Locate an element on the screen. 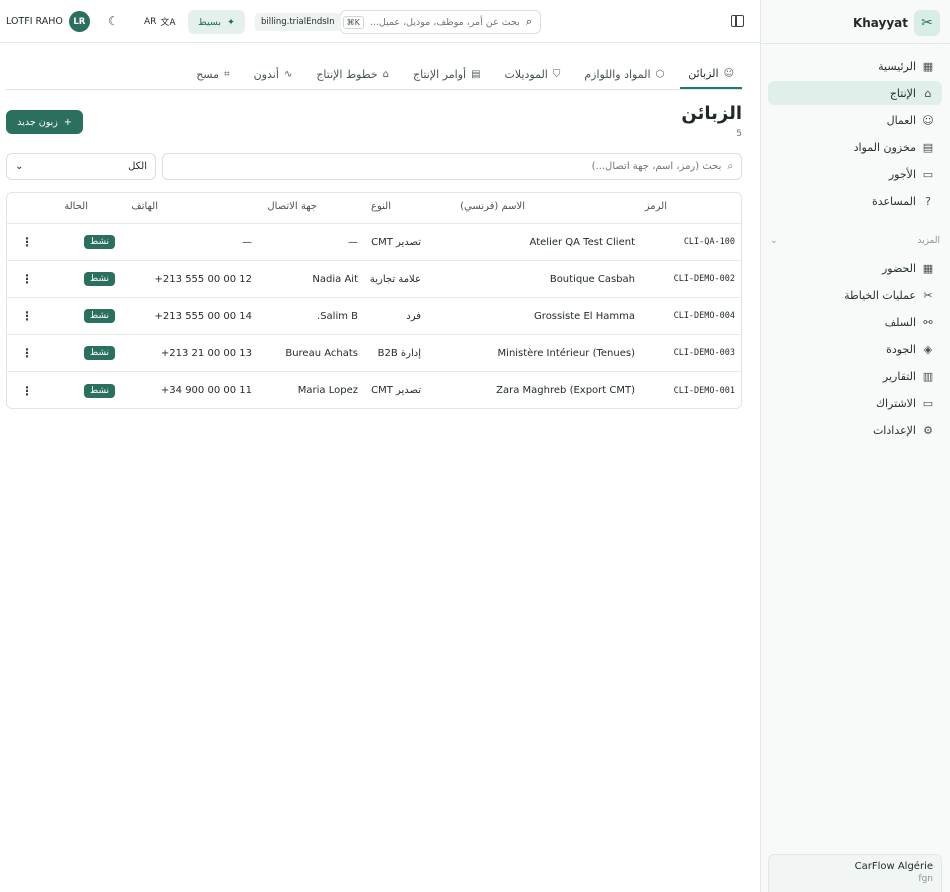 The image size is (950, 892). col-code: الرمز is located at coordinates (656, 207).